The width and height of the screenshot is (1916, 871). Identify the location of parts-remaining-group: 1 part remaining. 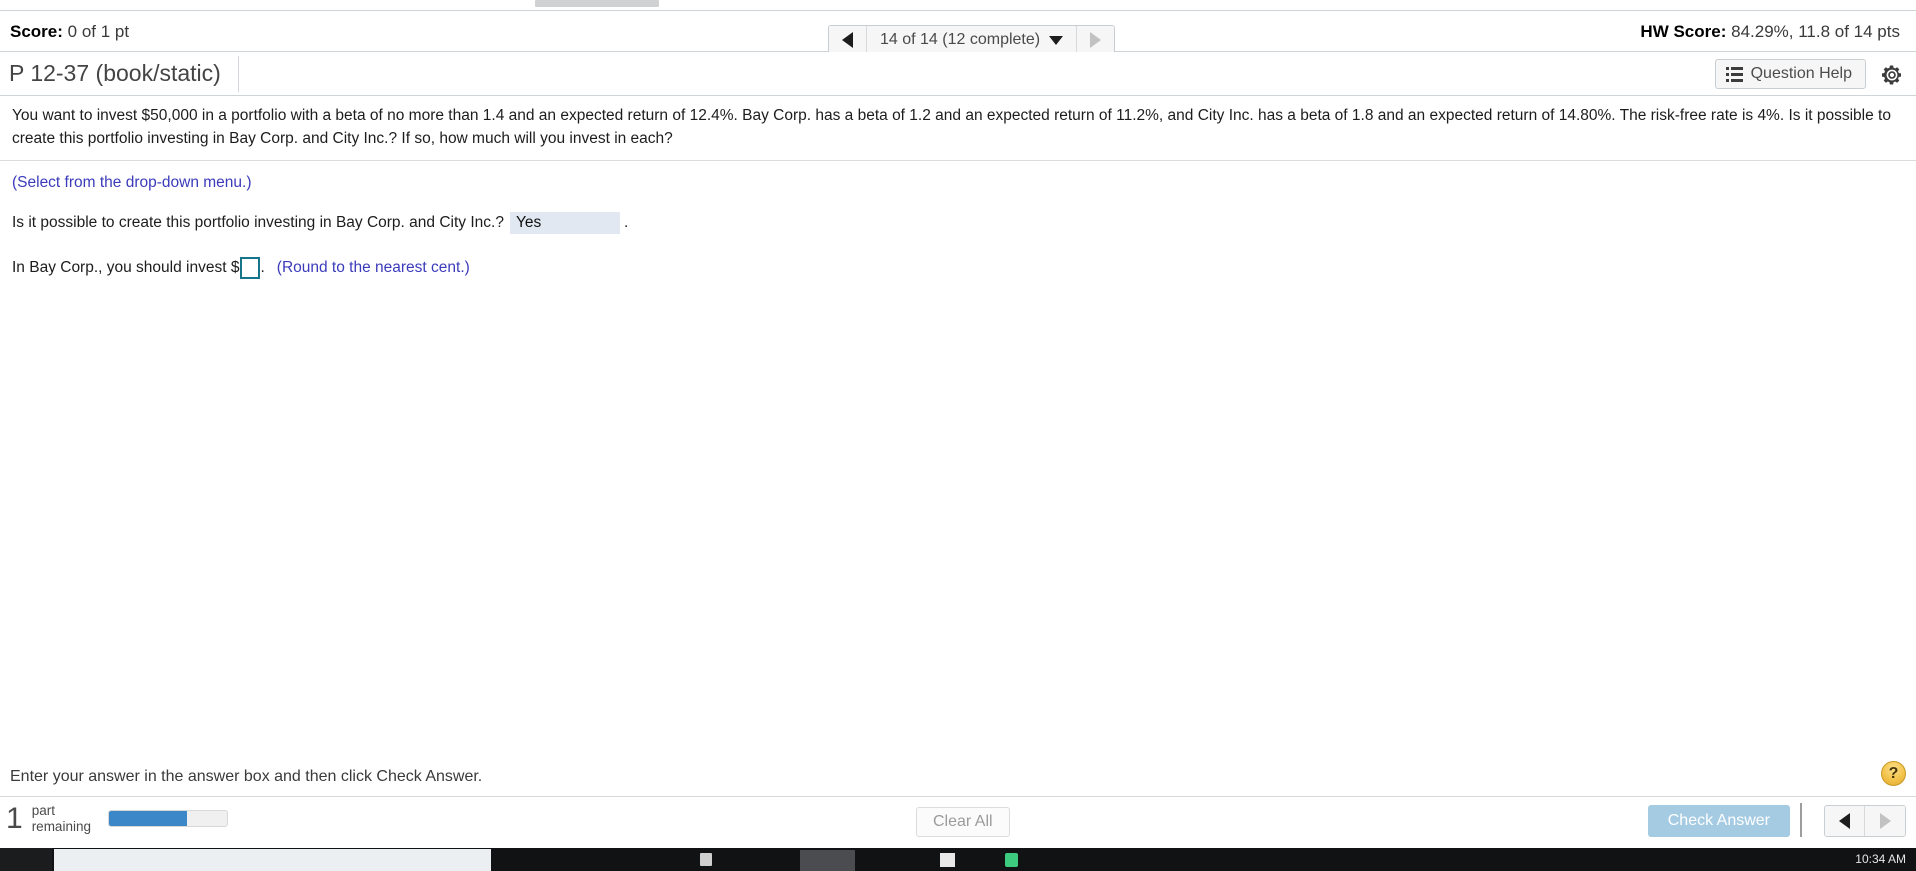
(117, 819).